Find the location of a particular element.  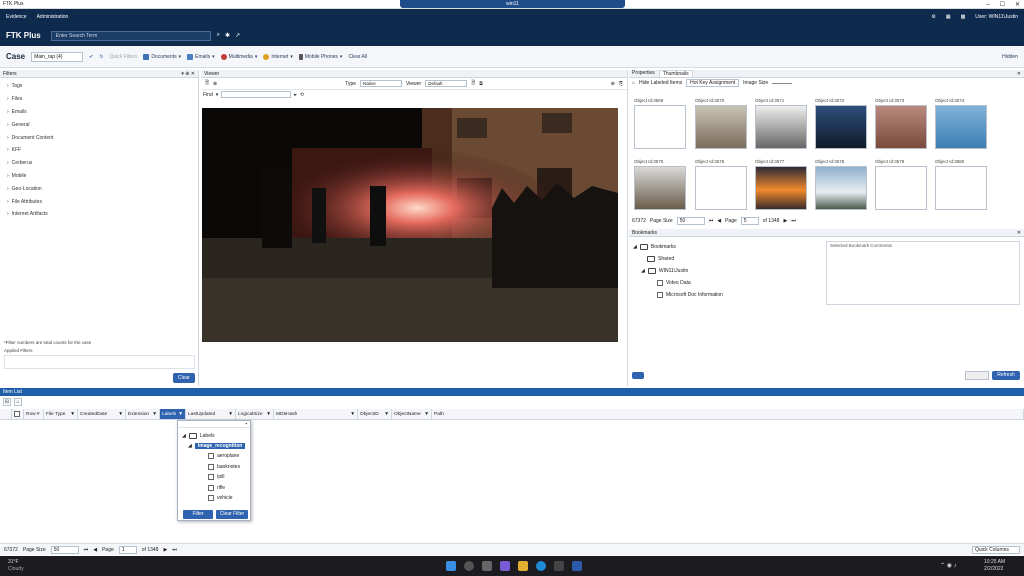

hide-labeled-label: Hide Labeled Items is located at coordinates (660, 83).